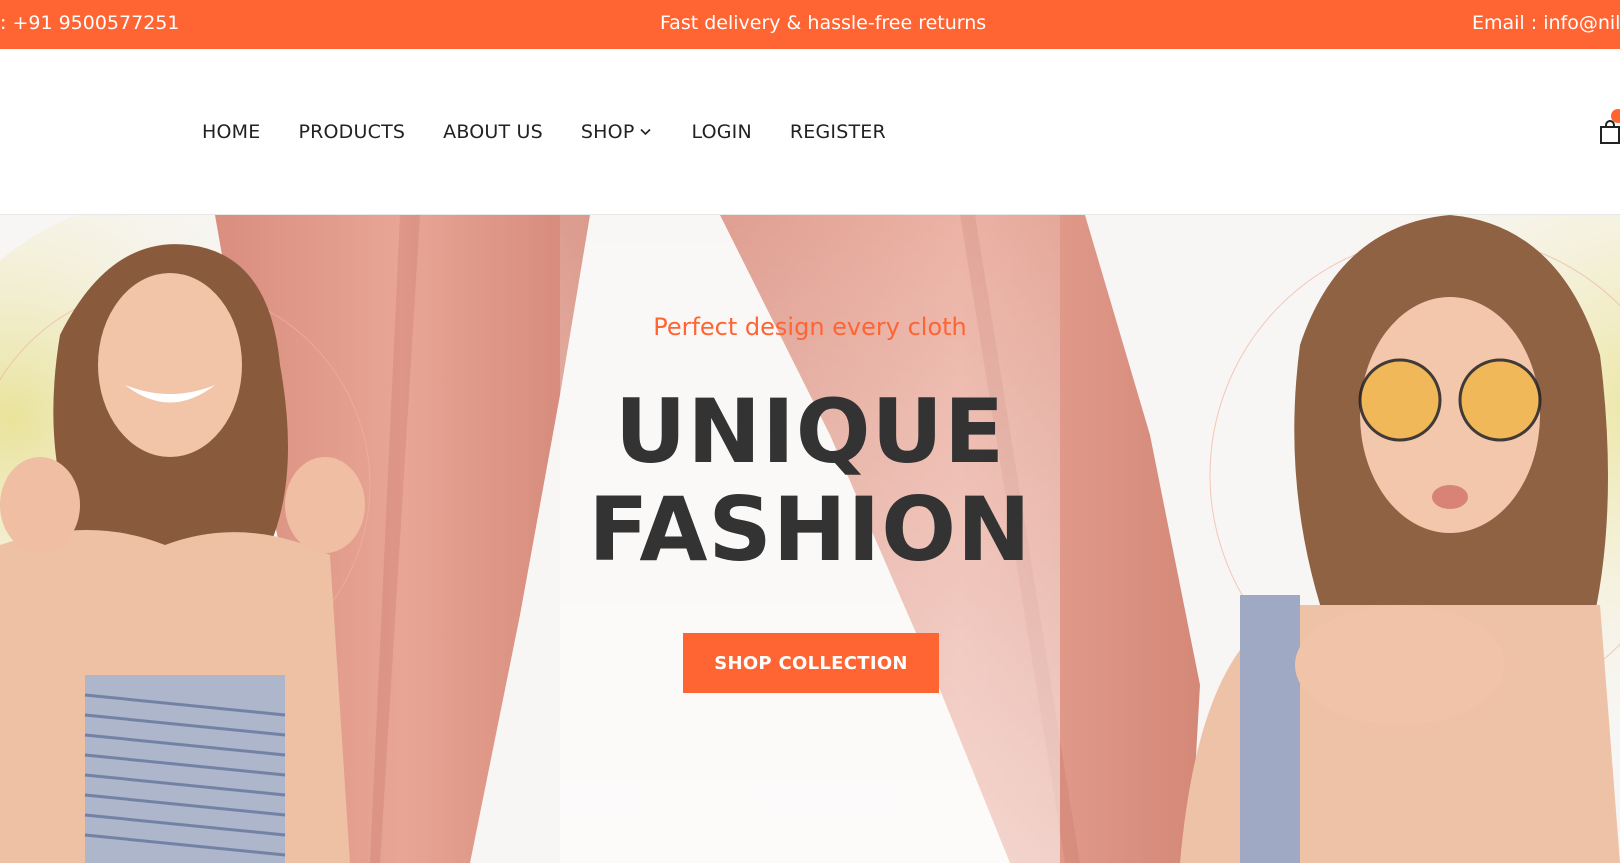  I want to click on nav-item-home: HOME, so click(231, 132).